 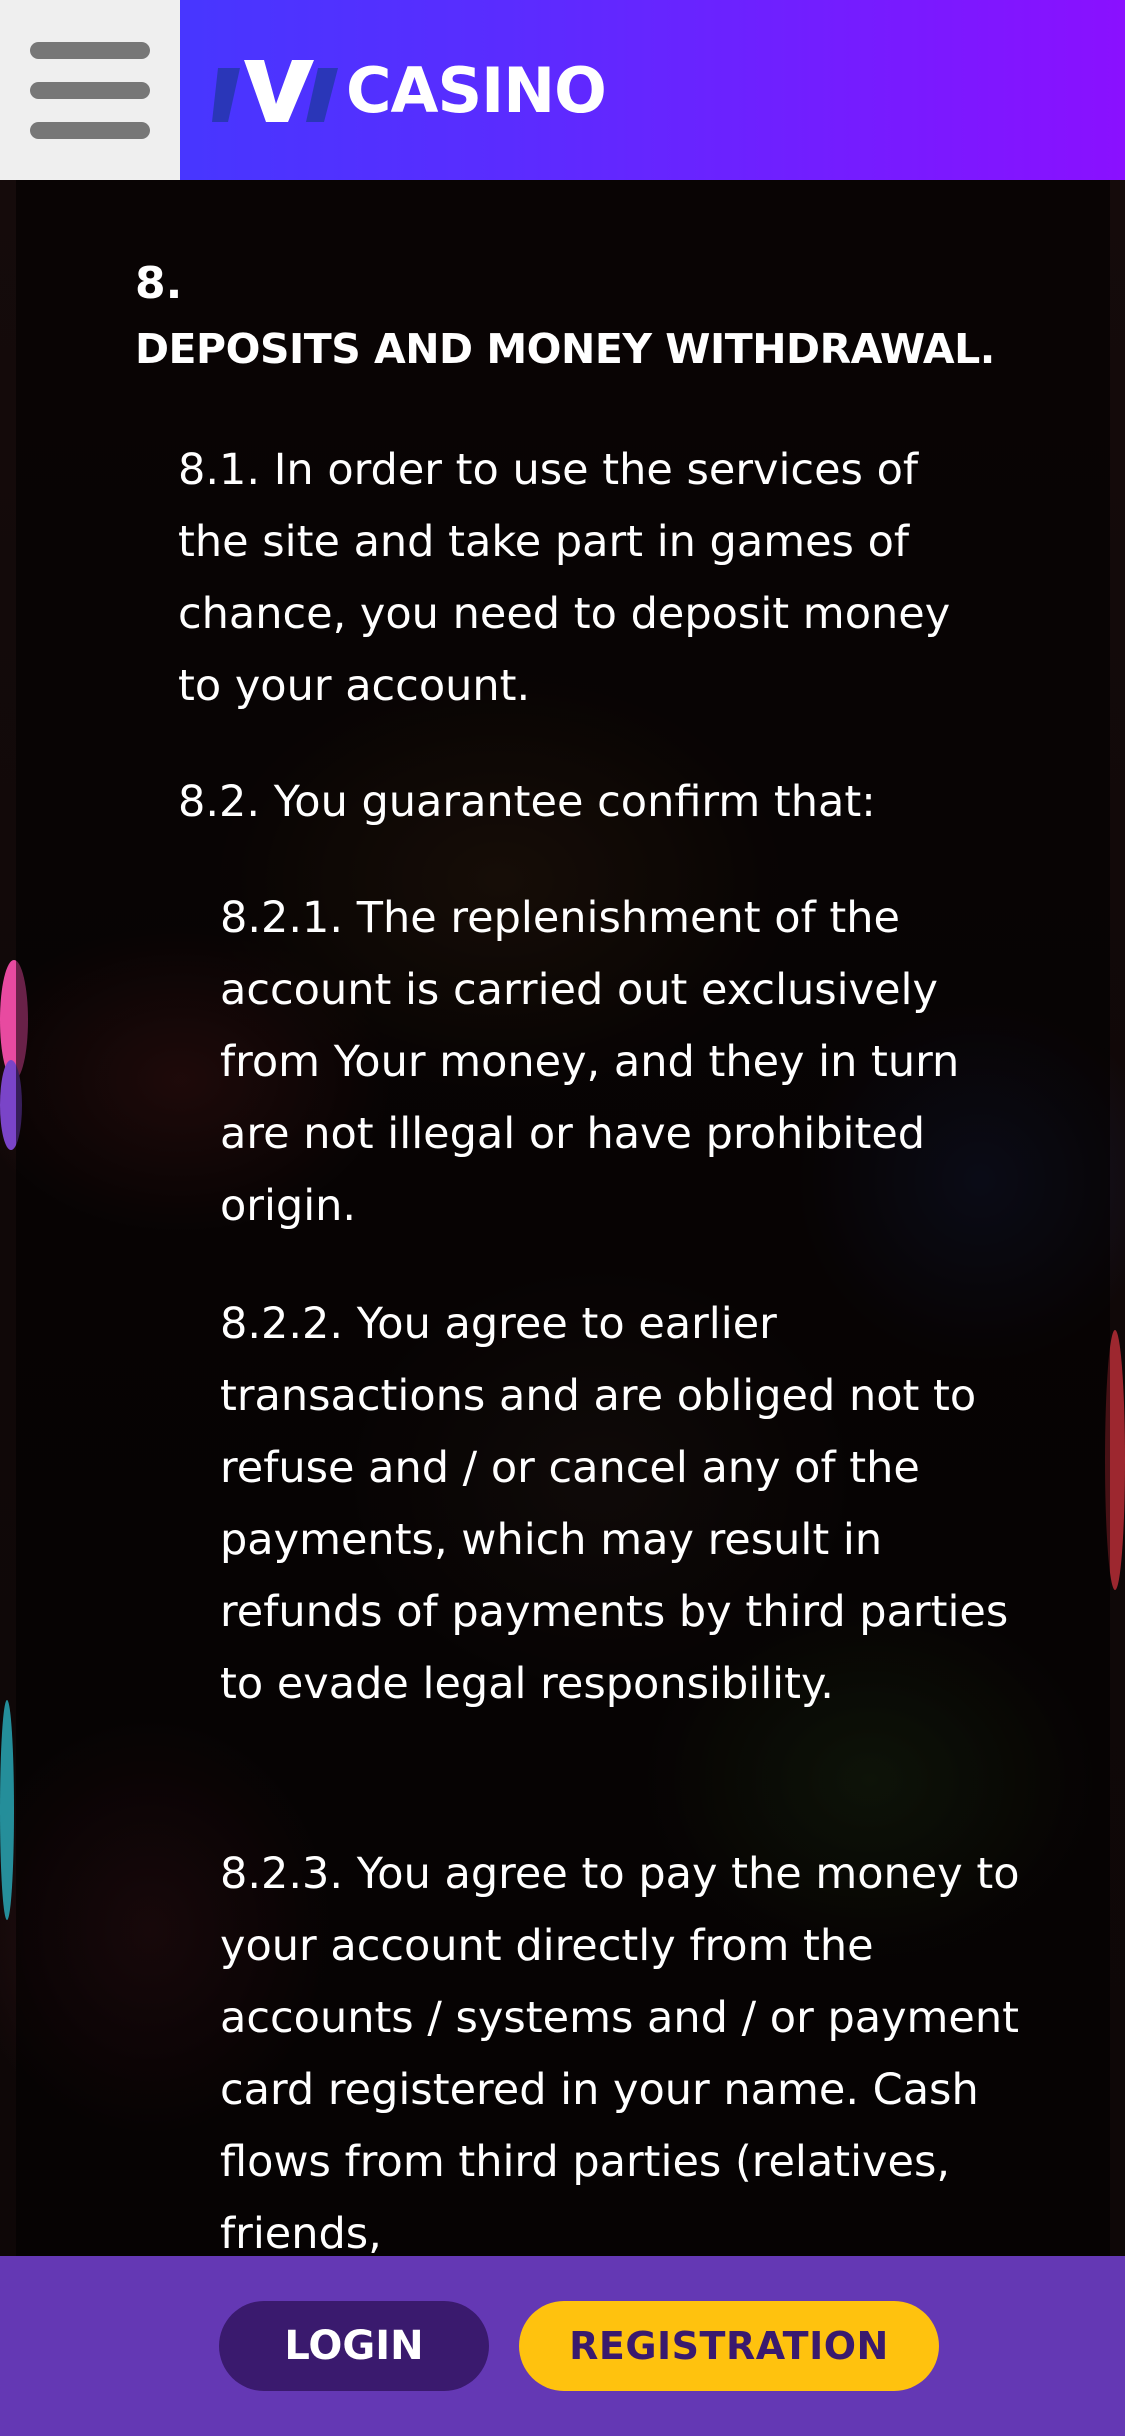 I want to click on casino-logo: CASINO, so click(x=408, y=90).